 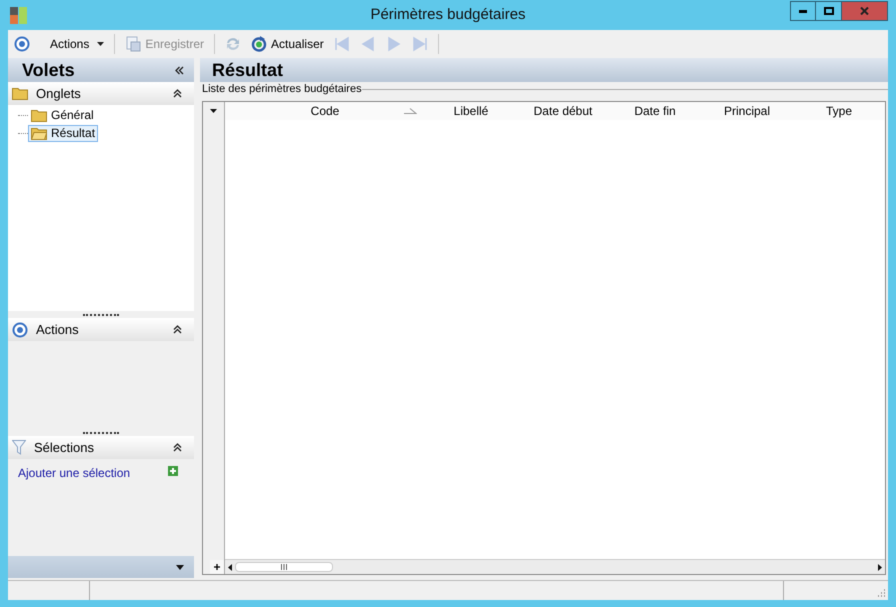 What do you see at coordinates (259, 44) in the screenshot?
I see `refresh-icon` at bounding box center [259, 44].